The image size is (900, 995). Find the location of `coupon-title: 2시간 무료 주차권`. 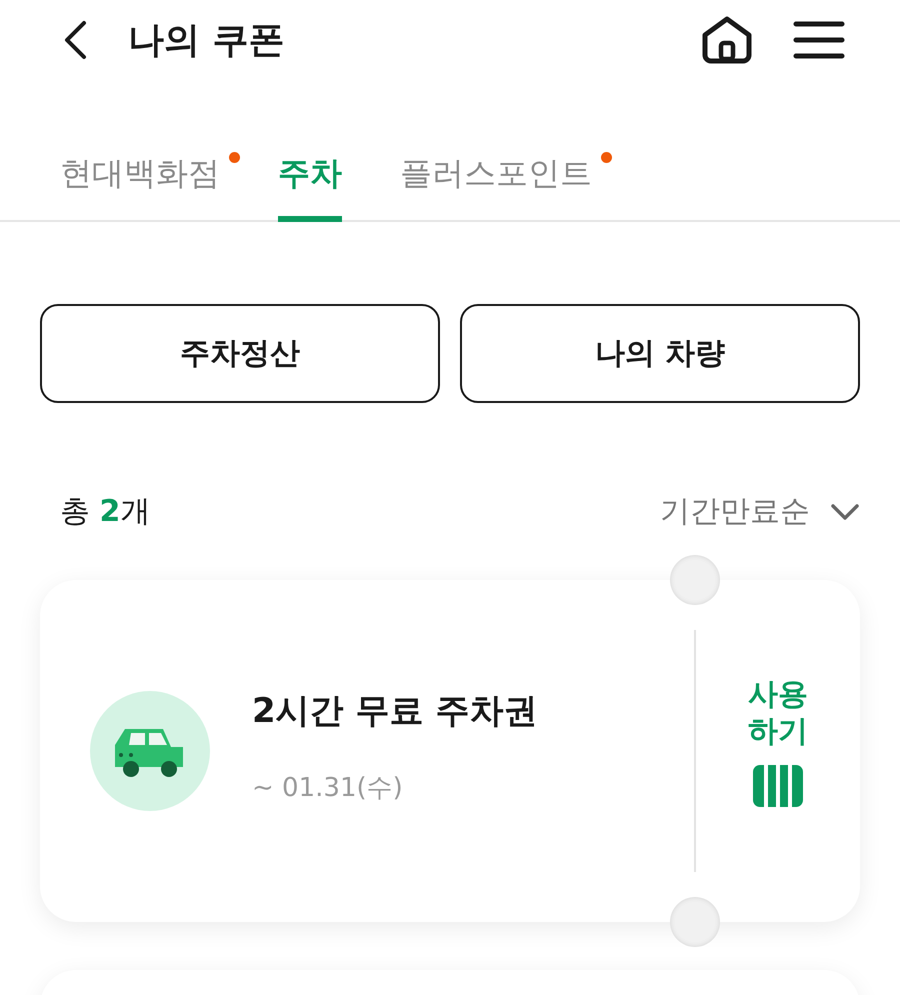

coupon-title: 2시간 무료 주차권 is located at coordinates (395, 711).